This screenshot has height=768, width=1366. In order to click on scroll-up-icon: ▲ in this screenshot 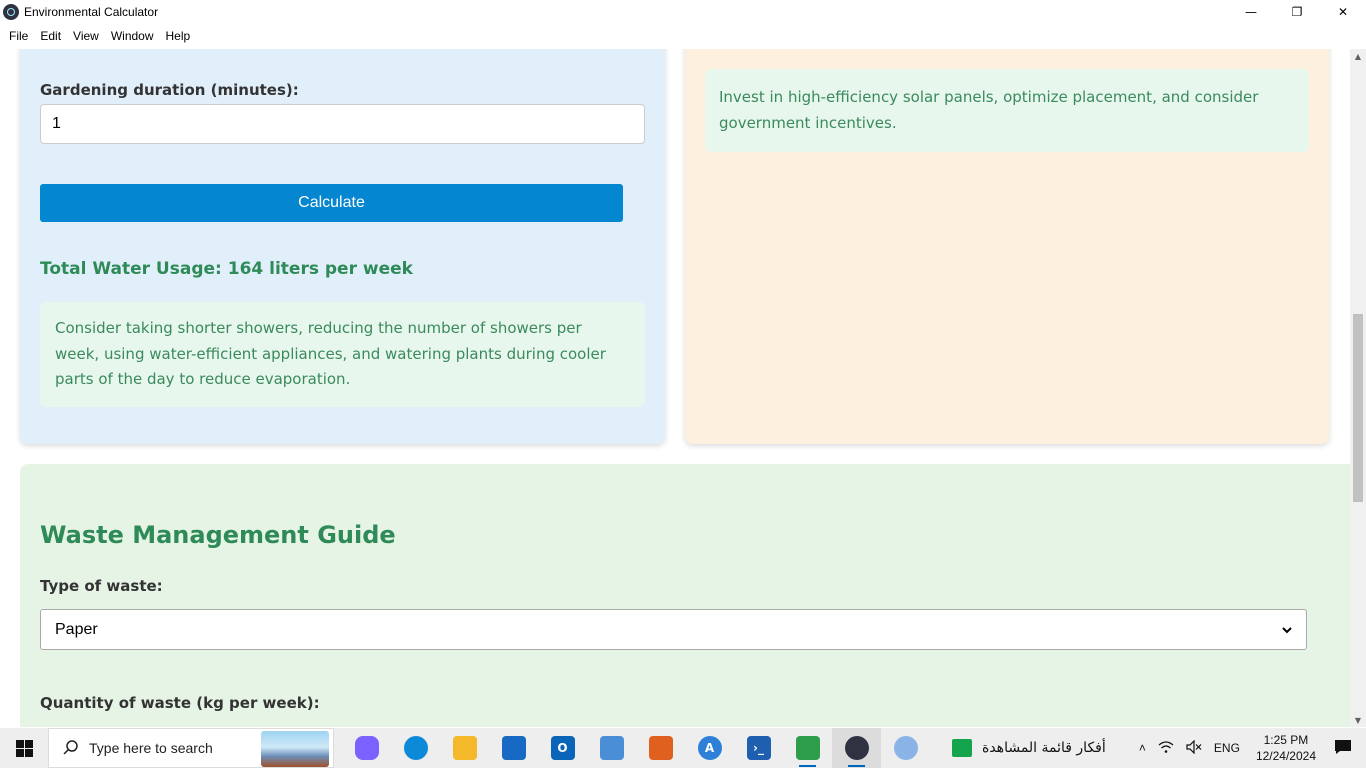, I will do `click(1358, 56)`.